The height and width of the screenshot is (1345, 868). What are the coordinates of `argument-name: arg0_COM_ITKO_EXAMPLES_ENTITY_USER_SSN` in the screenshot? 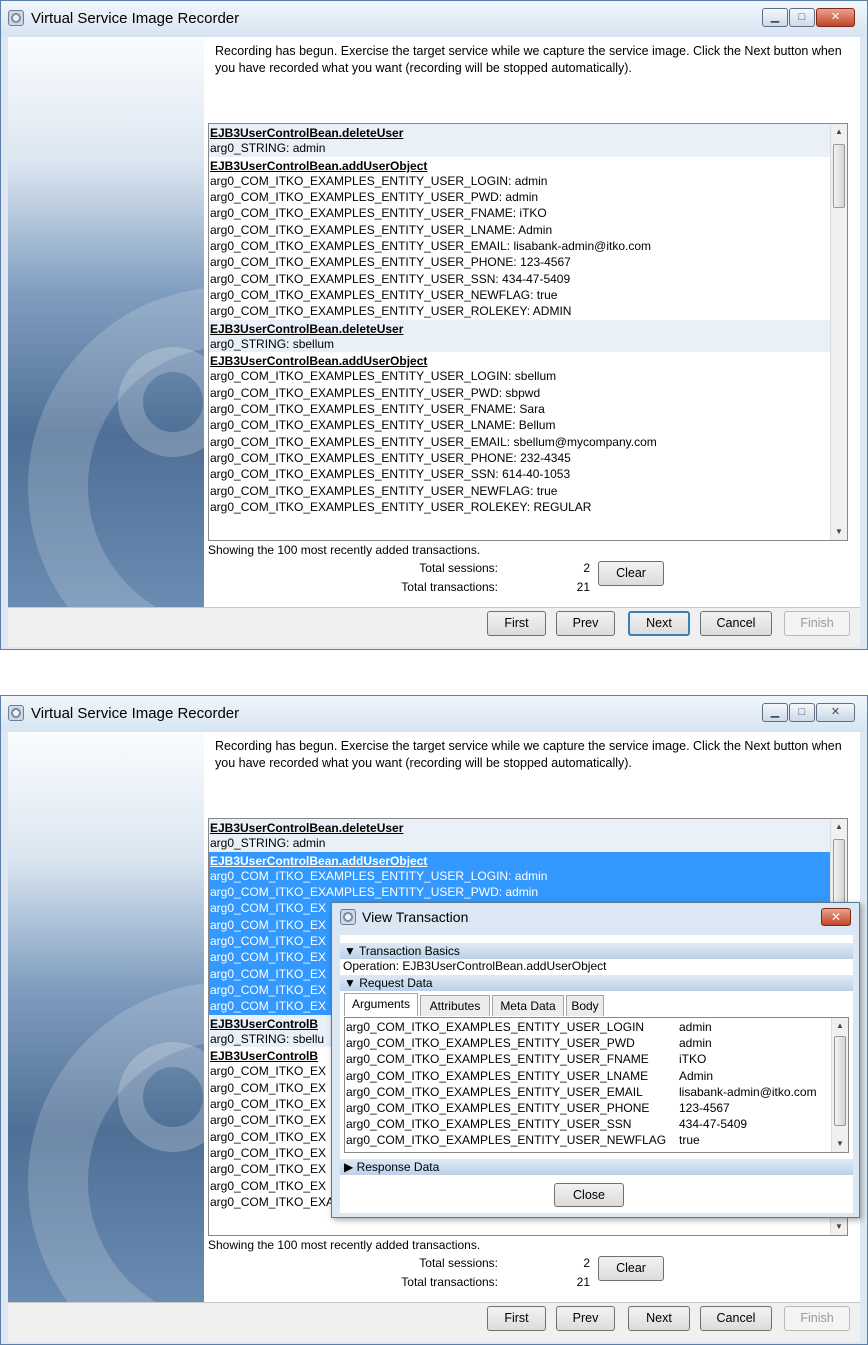 It's located at (489, 1124).